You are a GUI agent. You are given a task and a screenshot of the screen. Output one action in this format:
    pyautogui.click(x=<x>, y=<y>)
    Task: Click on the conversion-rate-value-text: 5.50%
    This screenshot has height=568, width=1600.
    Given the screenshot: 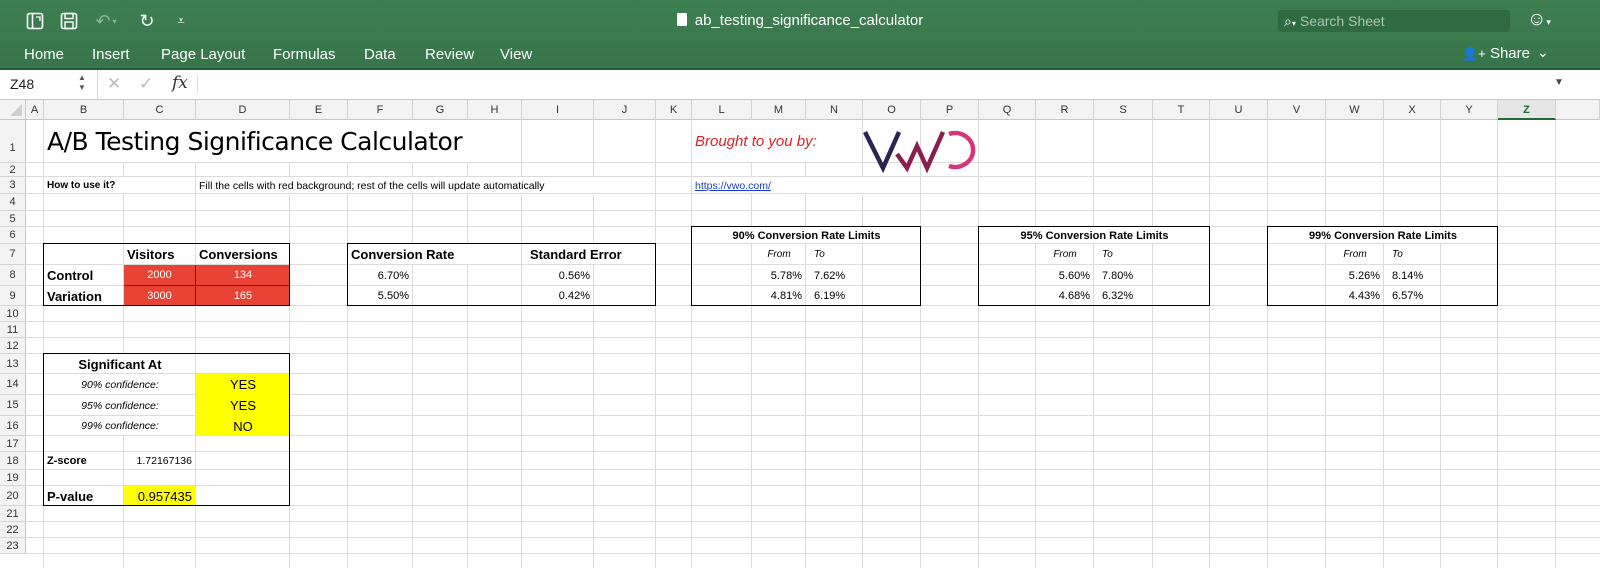 What is the action you would take?
    pyautogui.click(x=393, y=296)
    